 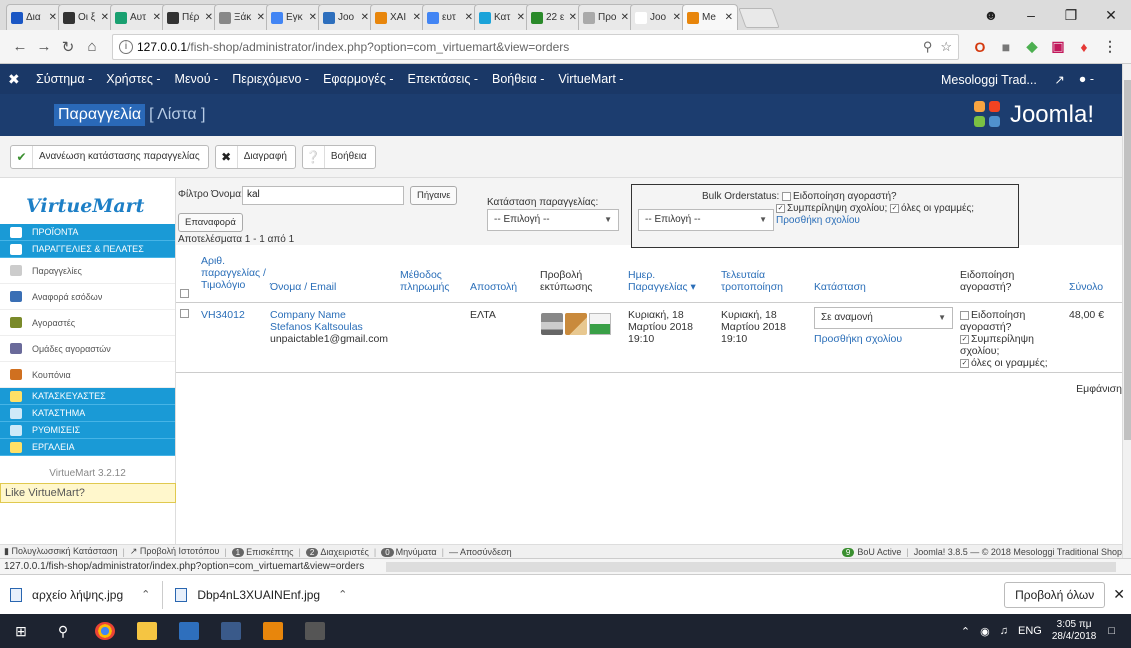 What do you see at coordinates (255, 156) in the screenshot?
I see `delete-button: ✖ Διαγραφή` at bounding box center [255, 156].